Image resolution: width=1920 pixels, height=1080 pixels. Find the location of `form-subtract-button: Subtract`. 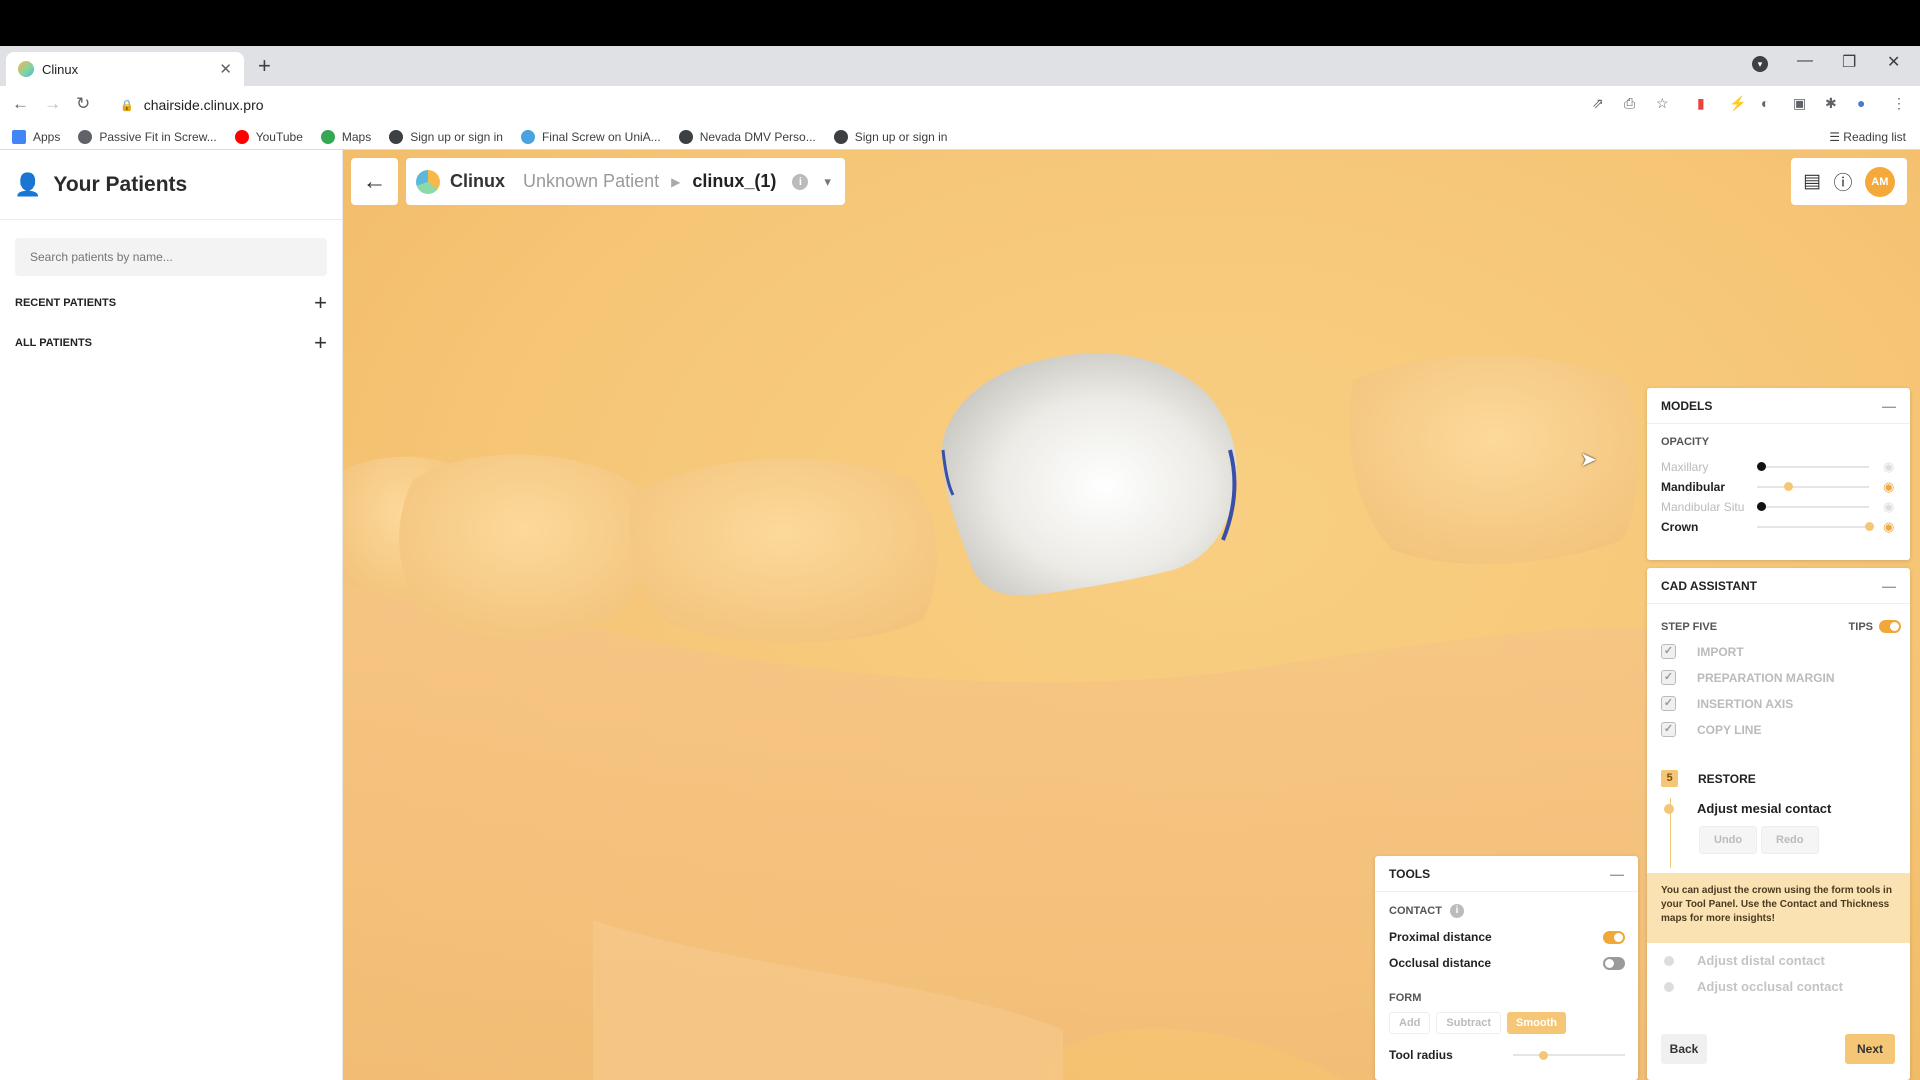

form-subtract-button: Subtract is located at coordinates (1469, 1023).